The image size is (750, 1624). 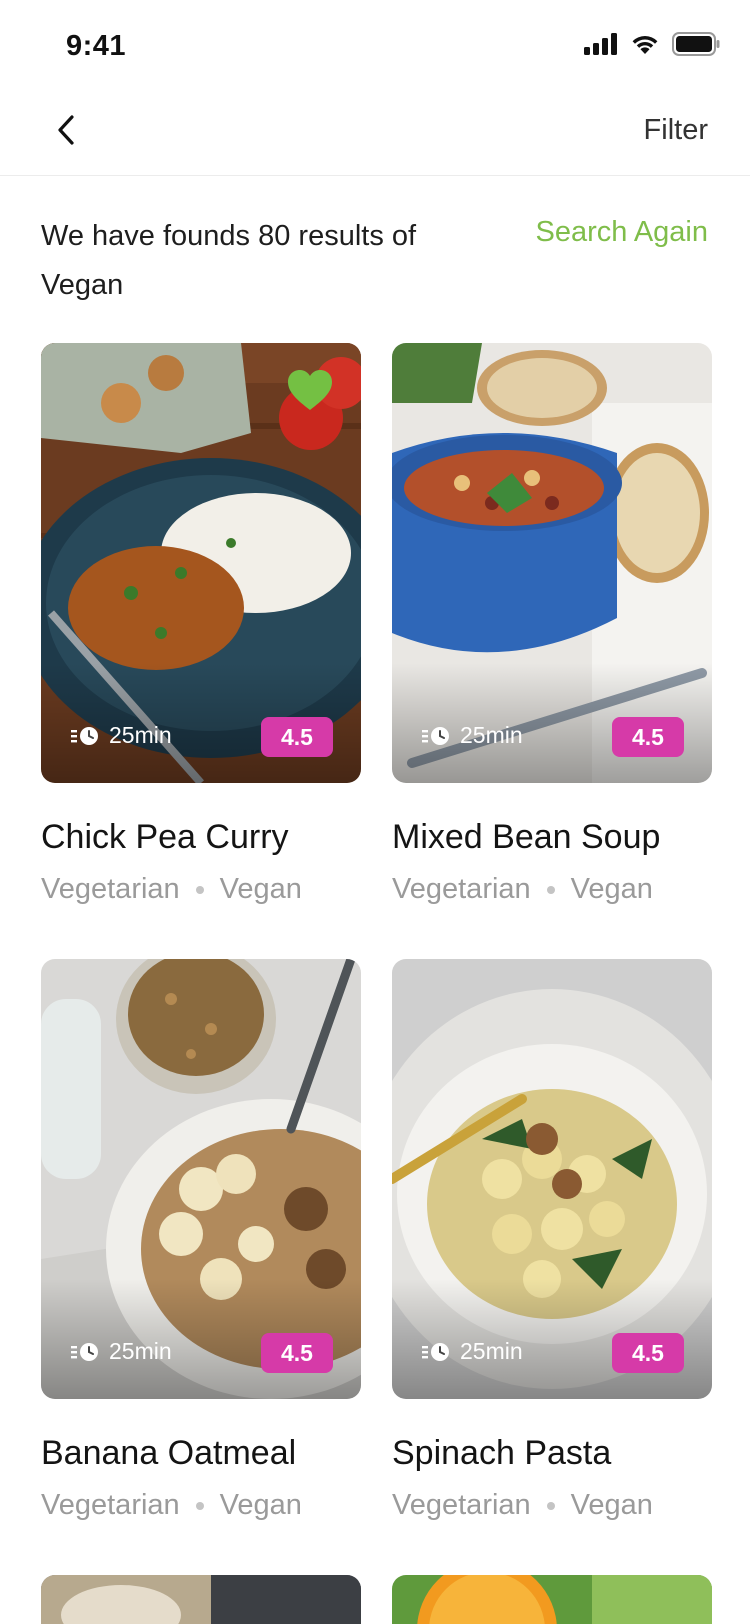 I want to click on results-summary: We have founds 80 results of Vegan, so click(x=229, y=260).